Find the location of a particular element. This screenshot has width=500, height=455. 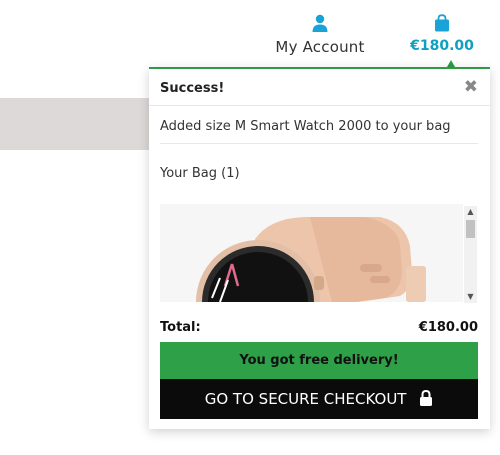

divider is located at coordinates (319, 143).